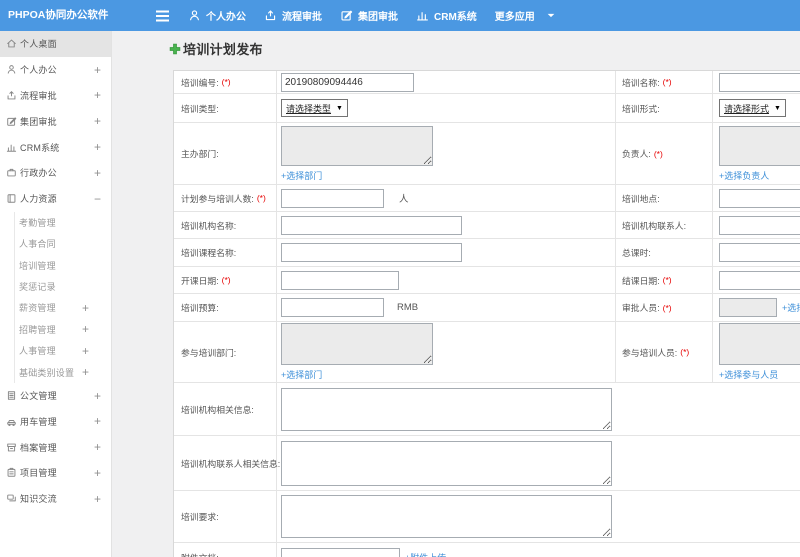 The width and height of the screenshot is (800, 557). What do you see at coordinates (55, 372) in the screenshot?
I see `sidebar-item-base-category-settings: 基础类别设置 +` at bounding box center [55, 372].